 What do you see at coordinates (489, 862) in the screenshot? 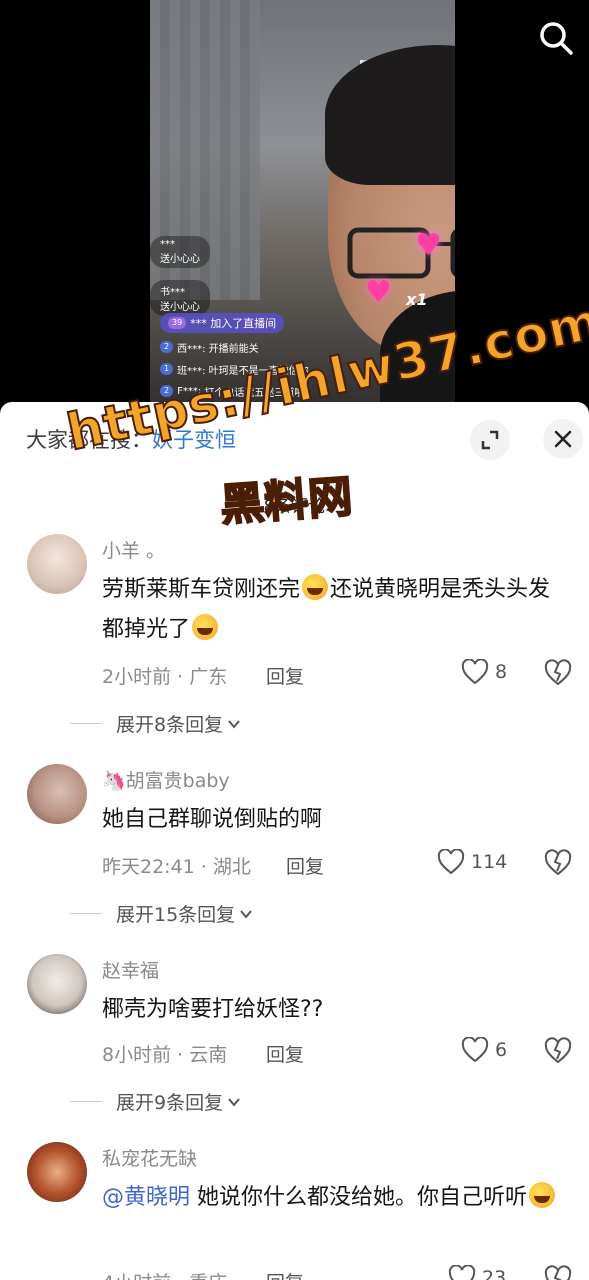
I see `like-count: 114` at bounding box center [489, 862].